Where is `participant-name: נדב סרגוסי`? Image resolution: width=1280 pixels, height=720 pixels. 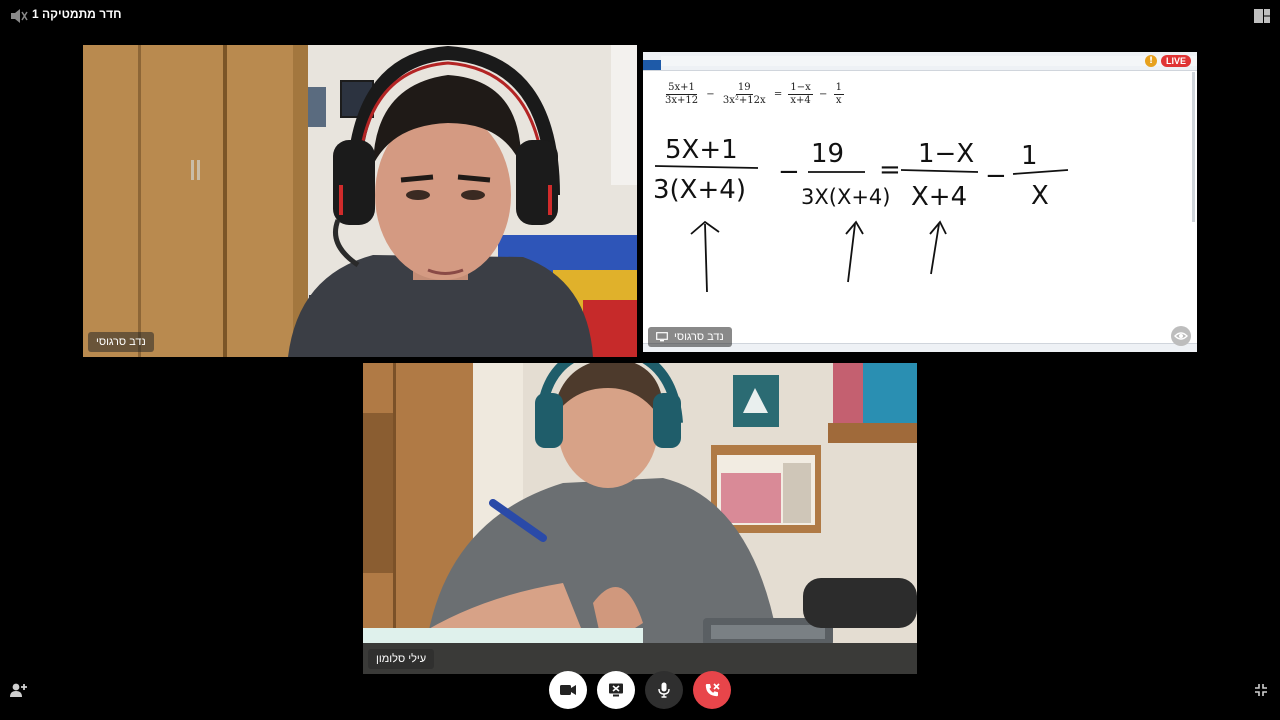 participant-name: נדב סרגוסי is located at coordinates (121, 342).